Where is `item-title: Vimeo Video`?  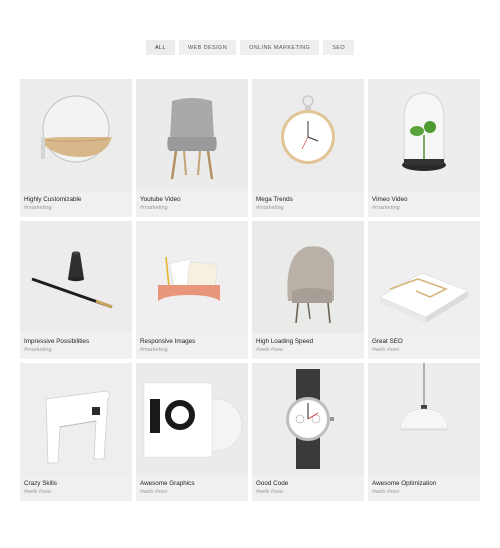
item-title: Vimeo Video is located at coordinates (389, 200).